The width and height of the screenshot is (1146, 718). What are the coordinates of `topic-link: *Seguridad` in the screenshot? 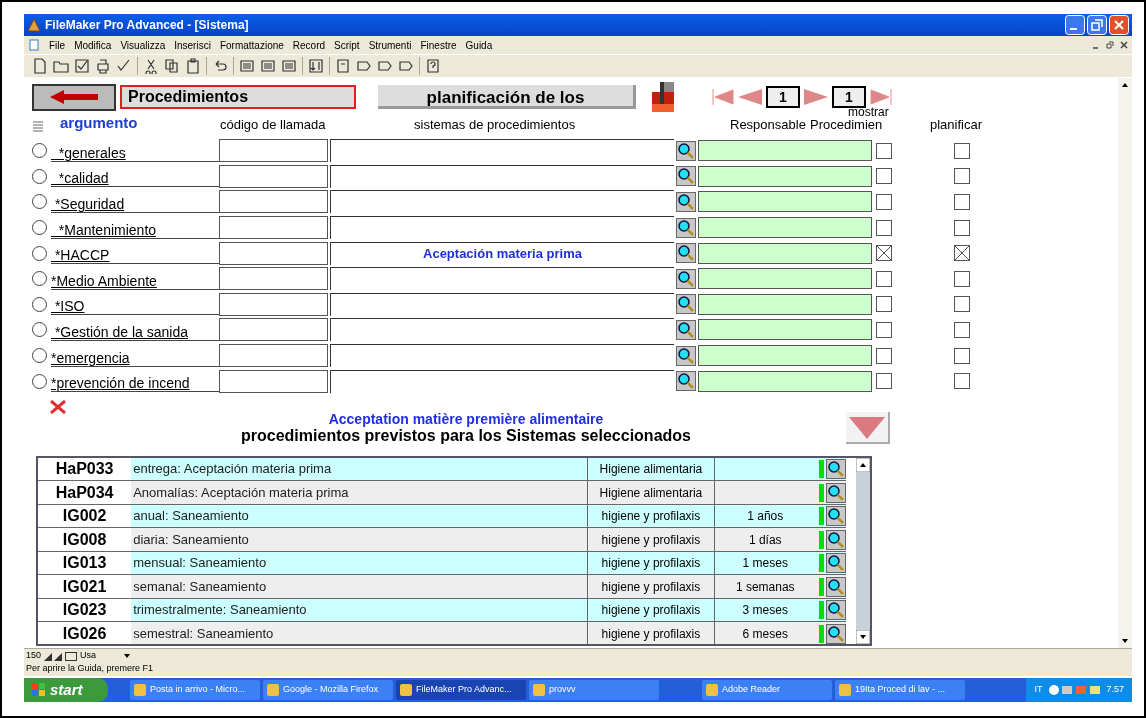 It's located at (88, 204).